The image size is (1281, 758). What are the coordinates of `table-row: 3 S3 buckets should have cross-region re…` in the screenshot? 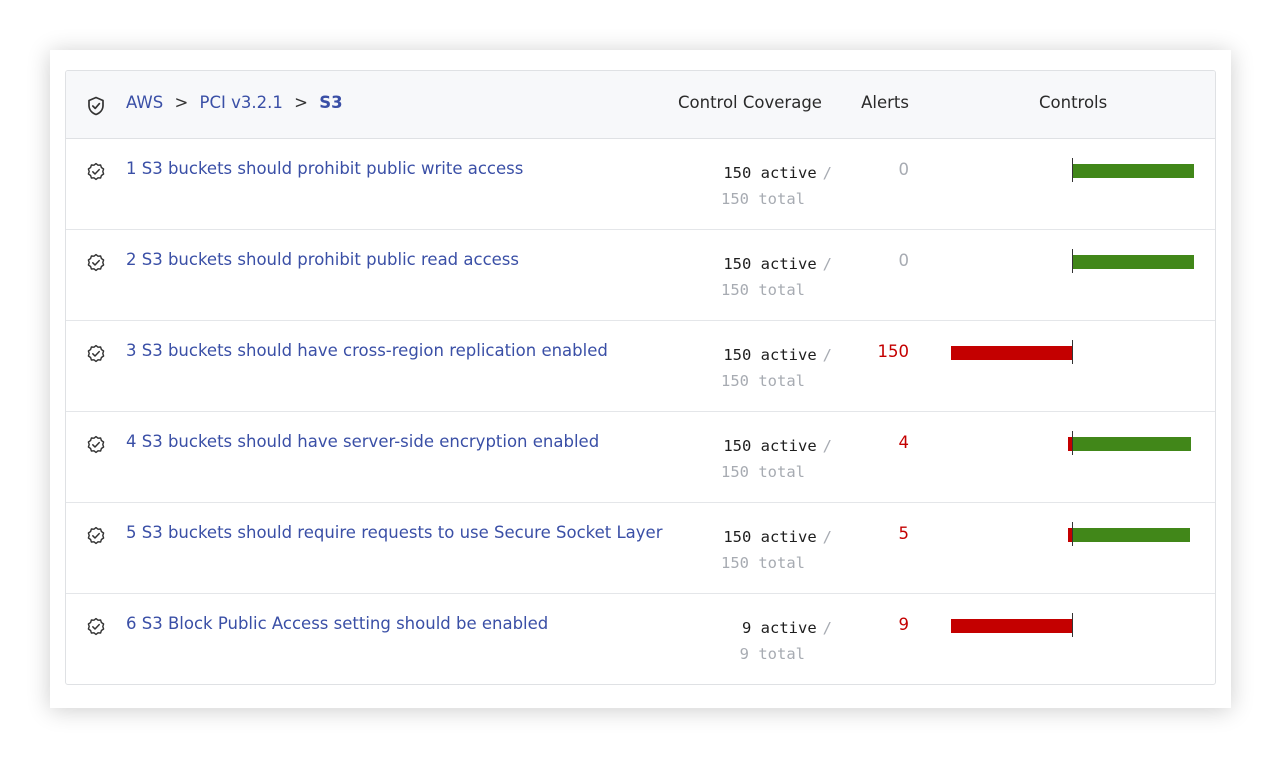 It's located at (640, 366).